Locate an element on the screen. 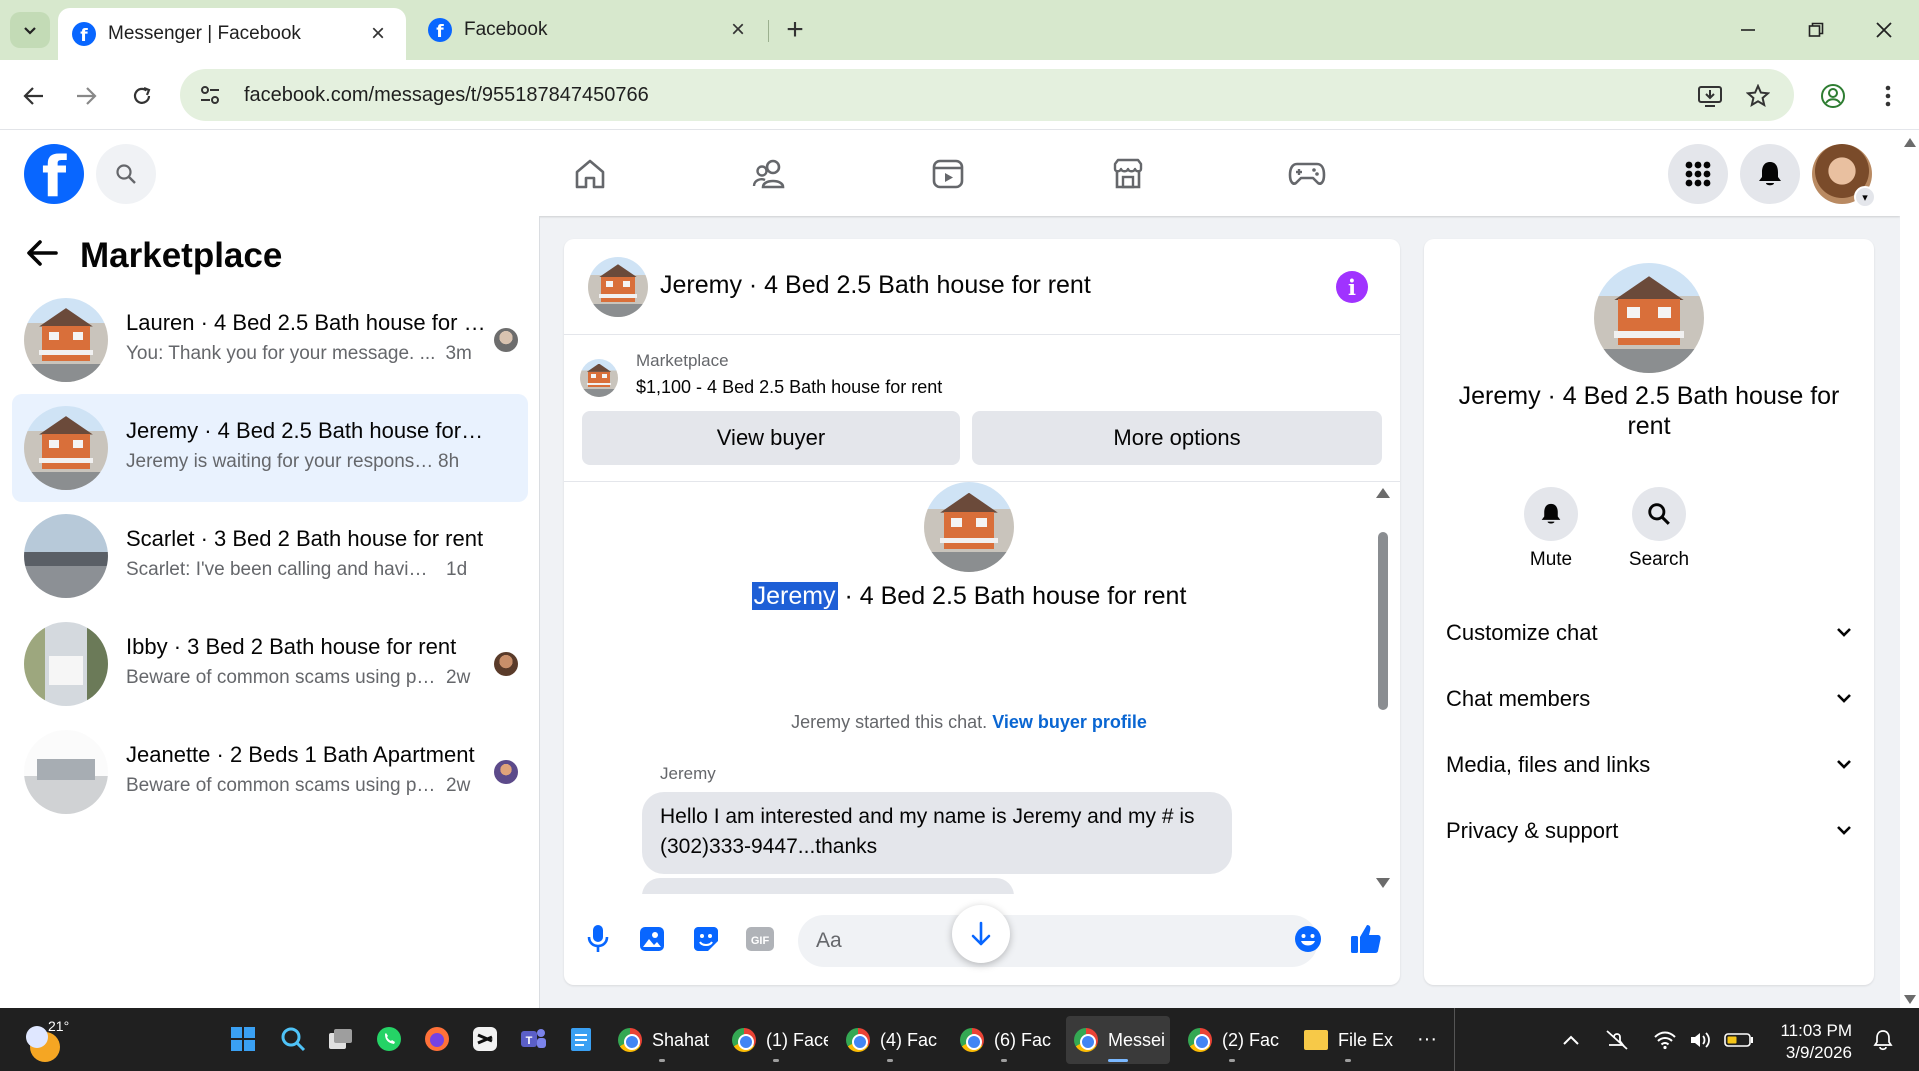 The width and height of the screenshot is (1919, 1071). site-settings-icon is located at coordinates (210, 95).